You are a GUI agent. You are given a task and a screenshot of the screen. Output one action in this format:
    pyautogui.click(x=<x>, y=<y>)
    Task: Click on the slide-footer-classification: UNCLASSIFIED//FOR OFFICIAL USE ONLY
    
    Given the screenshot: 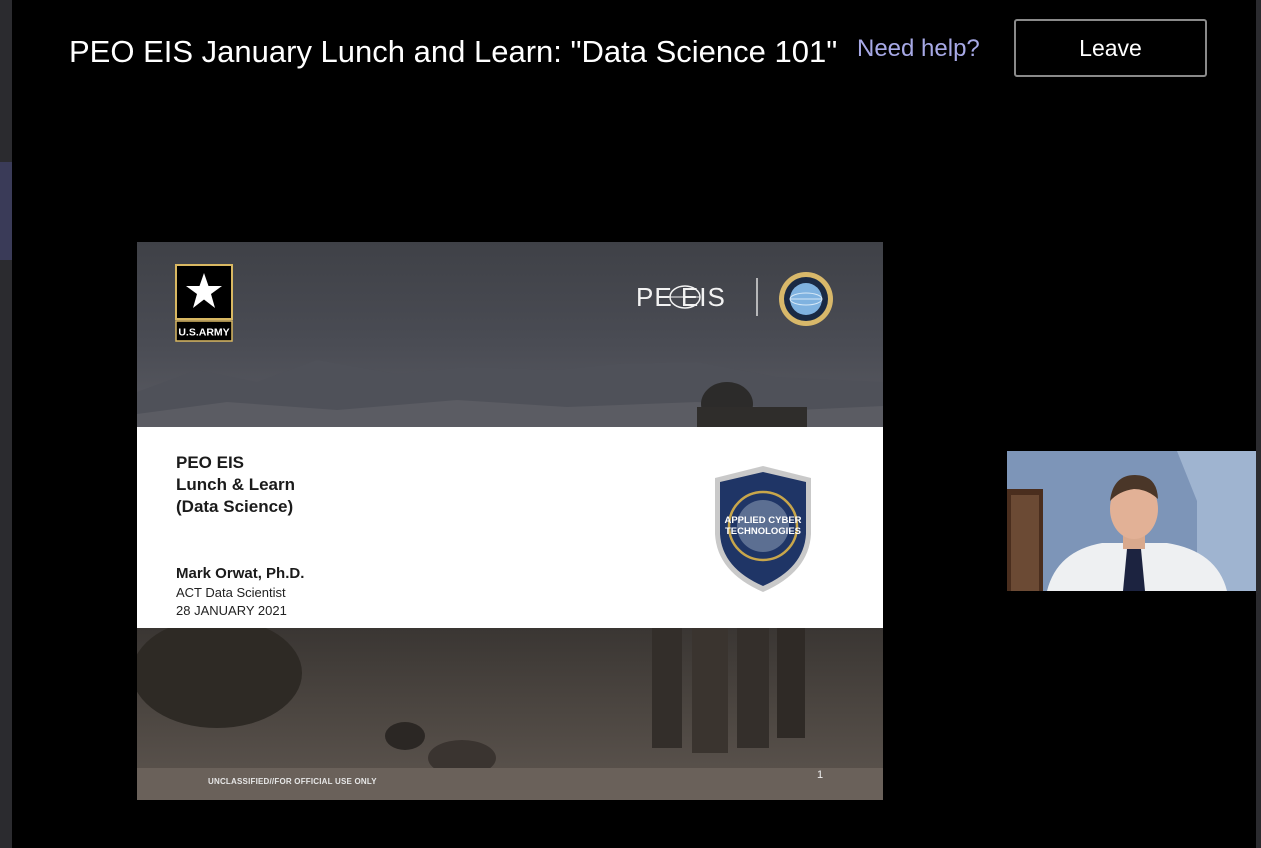 What is the action you would take?
    pyautogui.click(x=292, y=781)
    